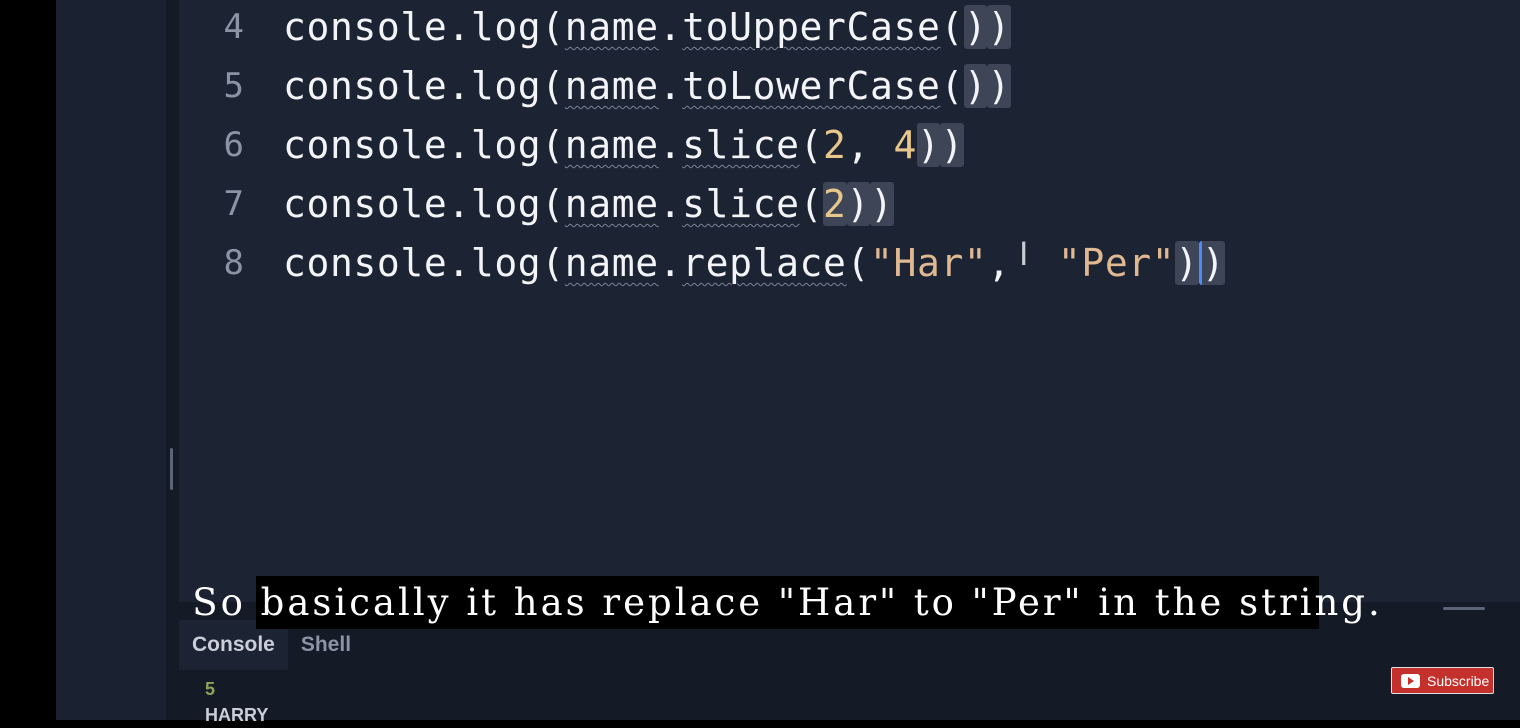 The width and height of the screenshot is (1520, 728). Describe the element at coordinates (171, 469) in the screenshot. I see `resize-handle` at that location.